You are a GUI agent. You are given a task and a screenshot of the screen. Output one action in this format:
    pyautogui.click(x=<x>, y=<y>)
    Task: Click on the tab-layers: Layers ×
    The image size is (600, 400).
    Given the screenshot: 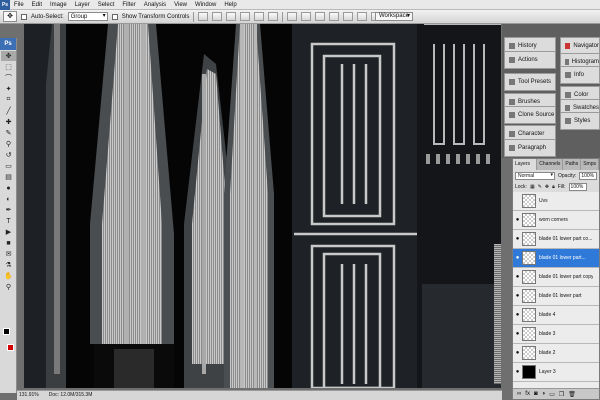 What is the action you would take?
    pyautogui.click(x=525, y=168)
    